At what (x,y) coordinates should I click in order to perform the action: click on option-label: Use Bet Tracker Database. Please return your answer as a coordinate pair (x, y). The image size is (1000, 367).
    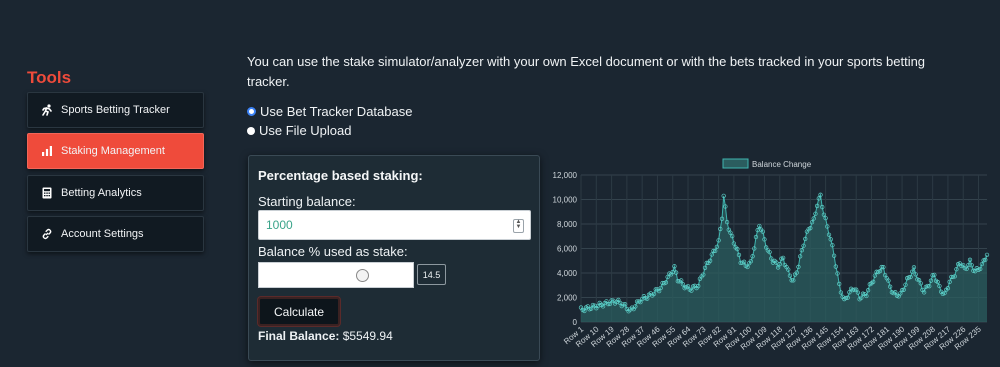
    Looking at the image, I should click on (336, 111).